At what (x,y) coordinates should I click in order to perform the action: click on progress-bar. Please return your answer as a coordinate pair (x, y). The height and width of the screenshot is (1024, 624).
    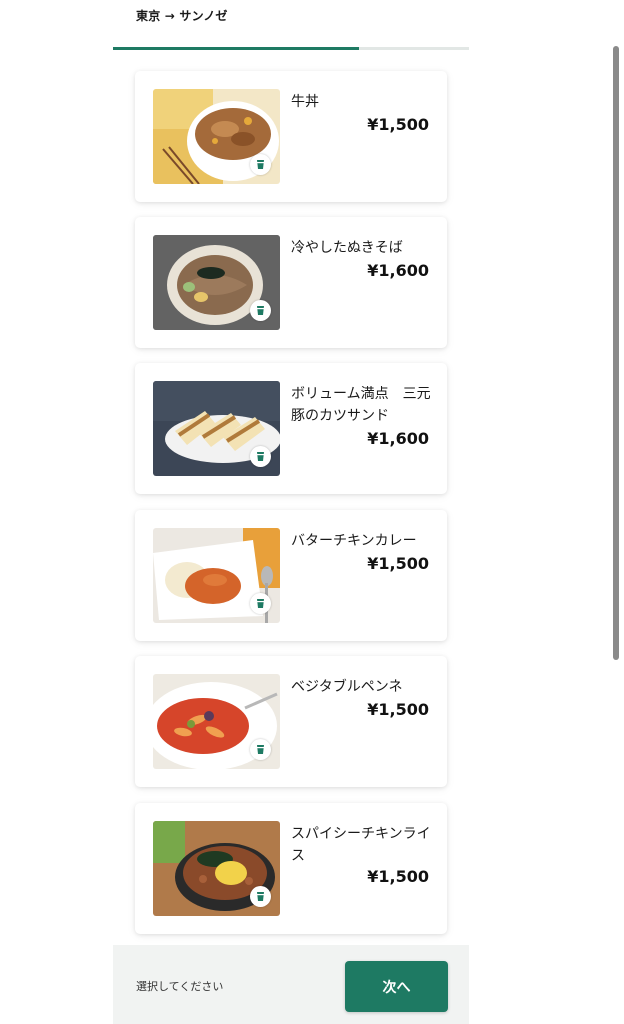
    Looking at the image, I should click on (291, 48).